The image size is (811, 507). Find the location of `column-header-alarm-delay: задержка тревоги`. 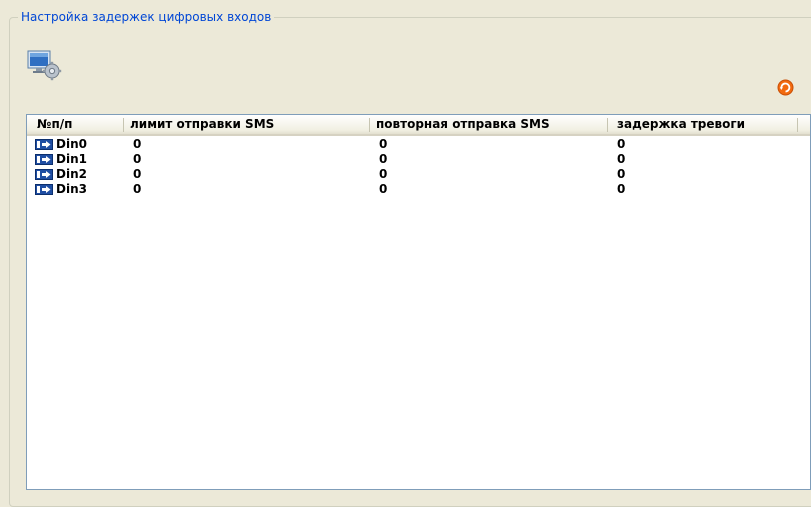

column-header-alarm-delay: задержка тревоги is located at coordinates (703, 124).